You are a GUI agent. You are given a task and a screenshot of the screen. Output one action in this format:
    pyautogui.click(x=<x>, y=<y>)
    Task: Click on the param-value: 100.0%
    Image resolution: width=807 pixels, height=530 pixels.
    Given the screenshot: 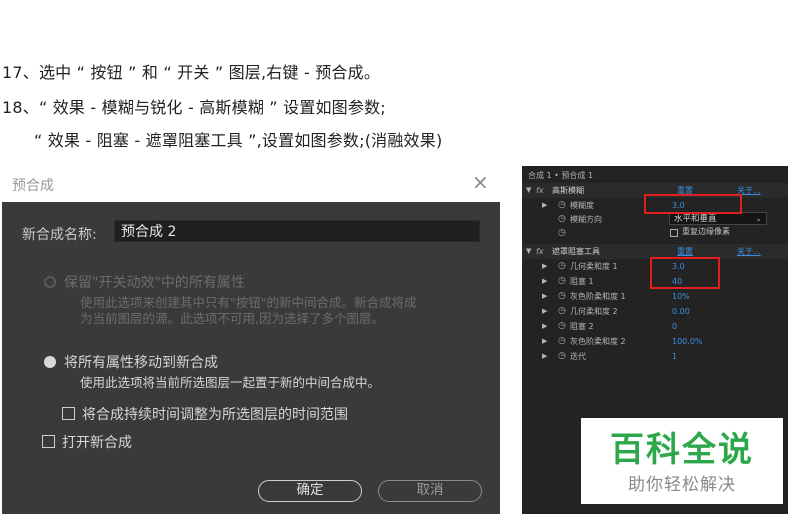 What is the action you would take?
    pyautogui.click(x=687, y=341)
    